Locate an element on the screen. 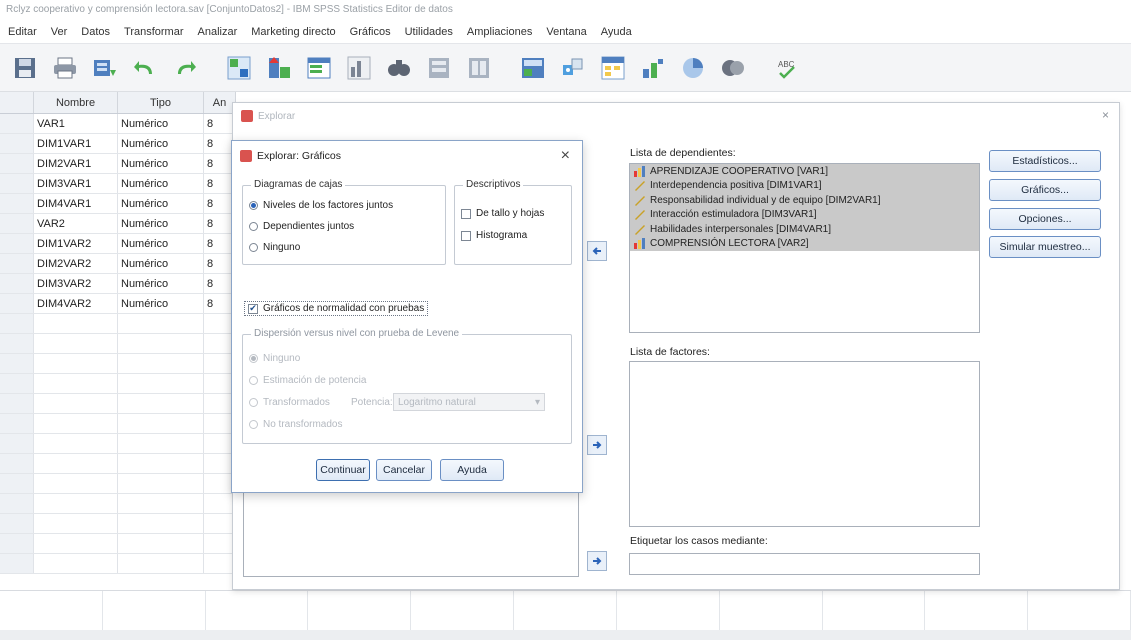 The height and width of the screenshot is (640, 1131). radio-spread-none: Ninguno is located at coordinates (274, 358).